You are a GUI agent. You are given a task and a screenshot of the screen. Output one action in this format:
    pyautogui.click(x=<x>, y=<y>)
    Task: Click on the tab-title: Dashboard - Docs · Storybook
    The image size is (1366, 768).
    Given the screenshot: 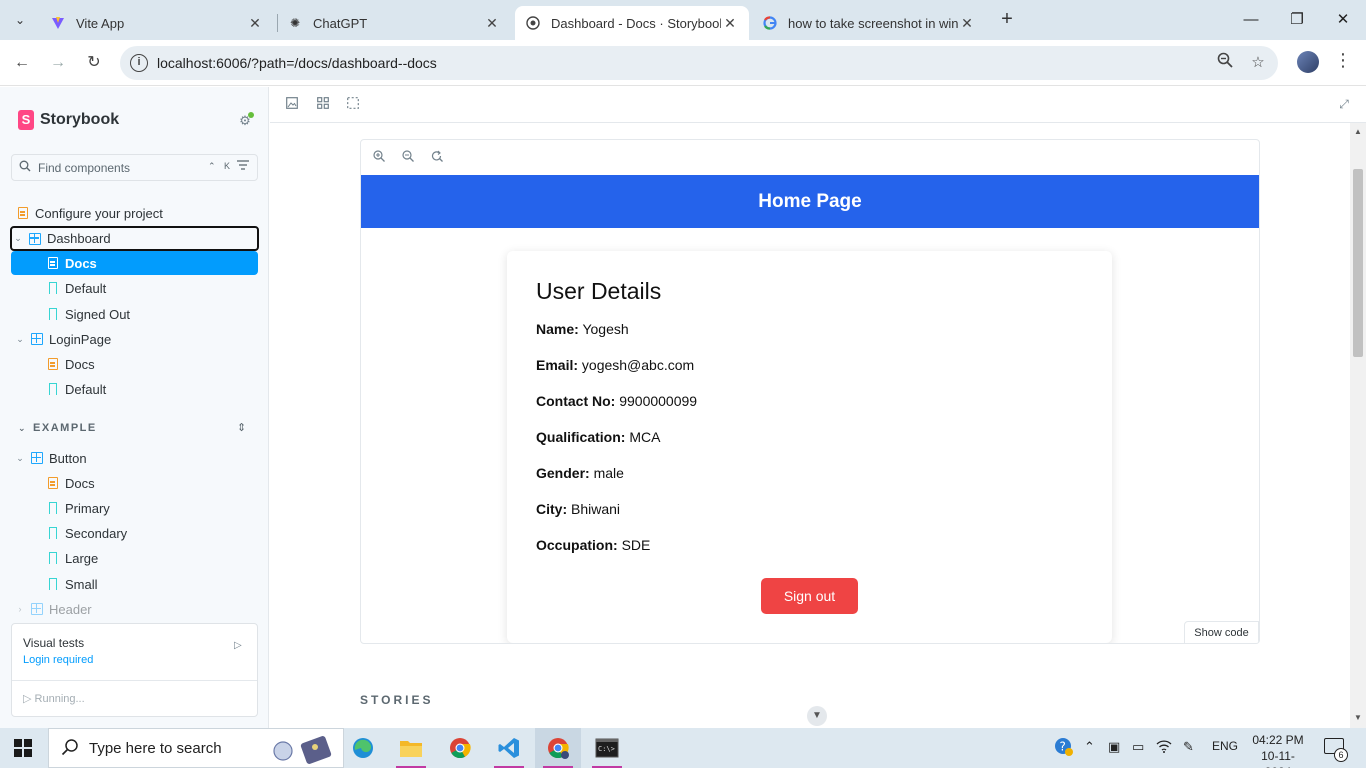 What is the action you would take?
    pyautogui.click(x=636, y=23)
    